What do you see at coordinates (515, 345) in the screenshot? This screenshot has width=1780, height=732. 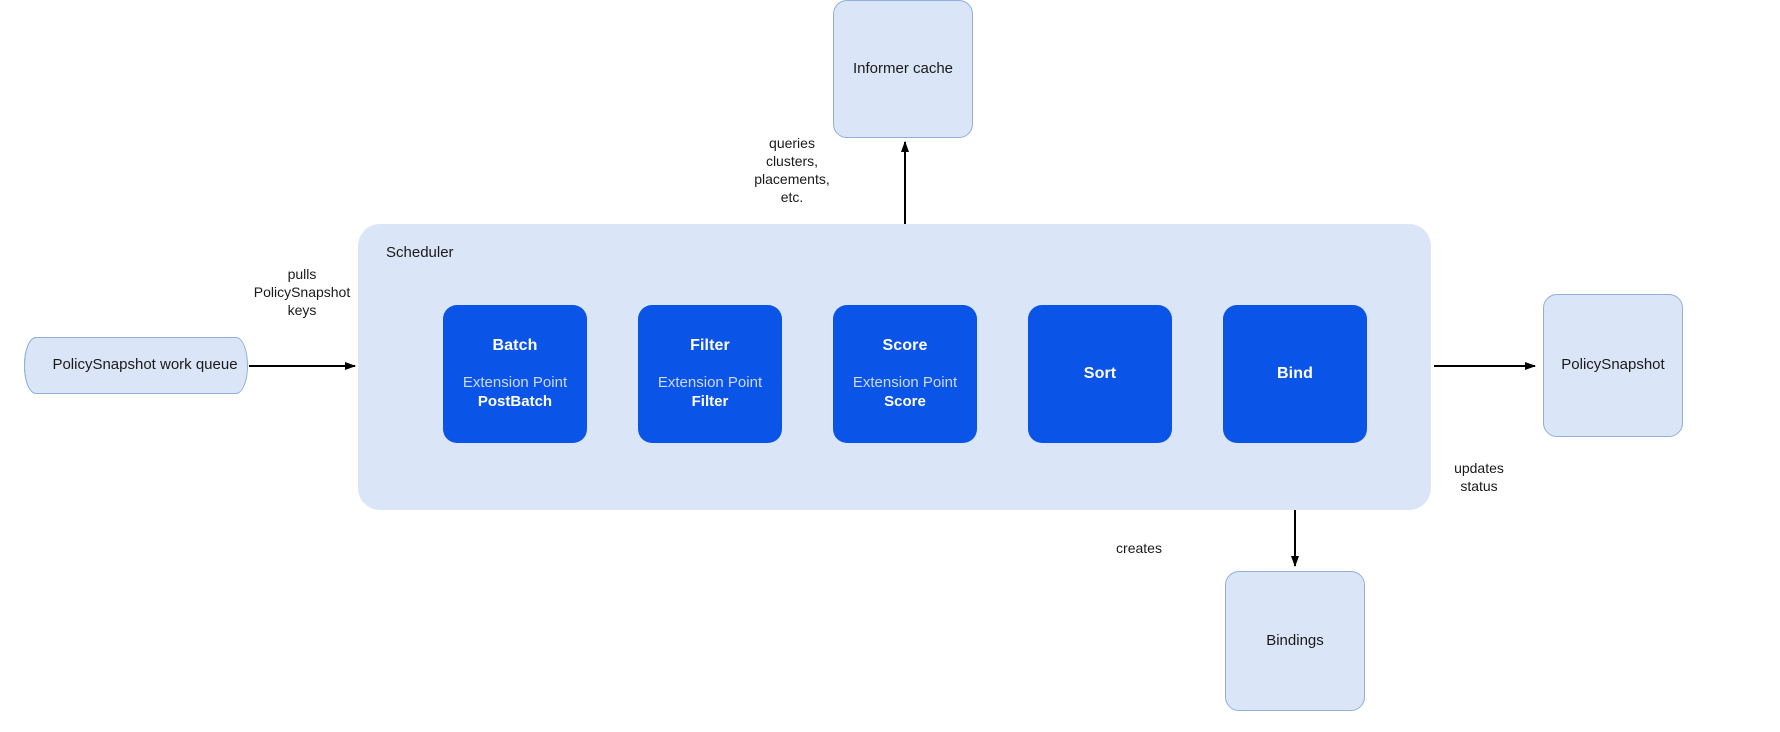 I see `stage-batch-title: Batch` at bounding box center [515, 345].